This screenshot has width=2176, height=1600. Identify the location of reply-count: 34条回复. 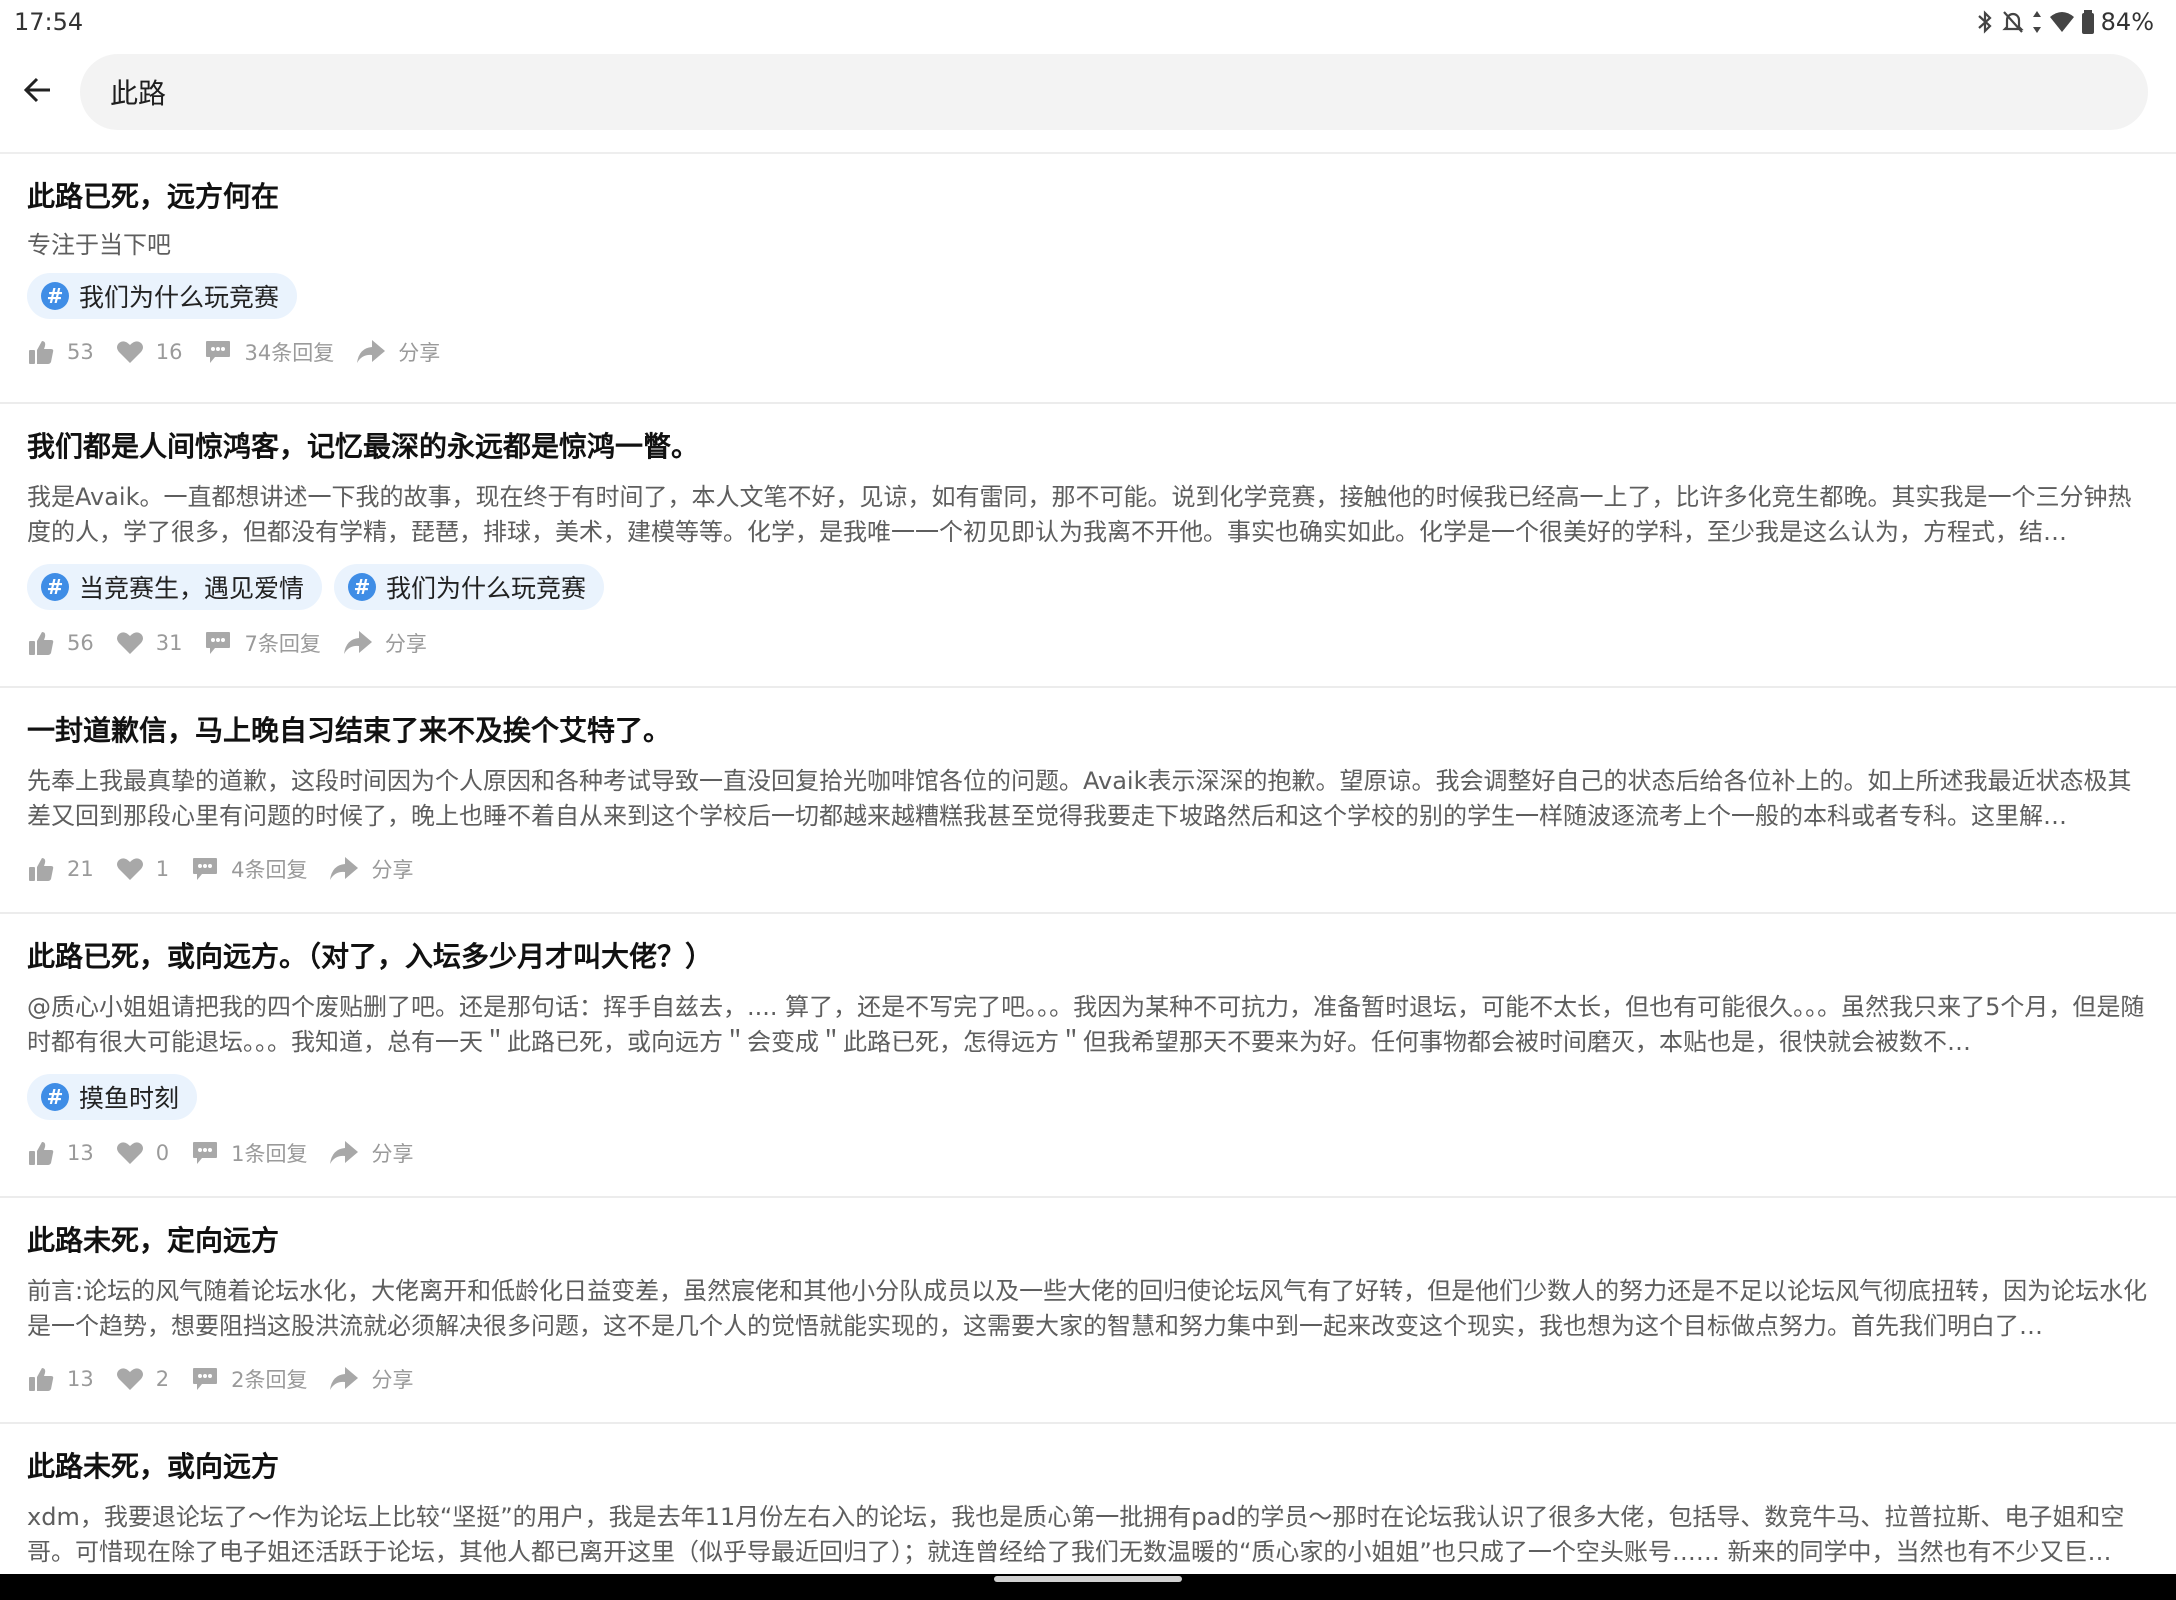
(289, 353).